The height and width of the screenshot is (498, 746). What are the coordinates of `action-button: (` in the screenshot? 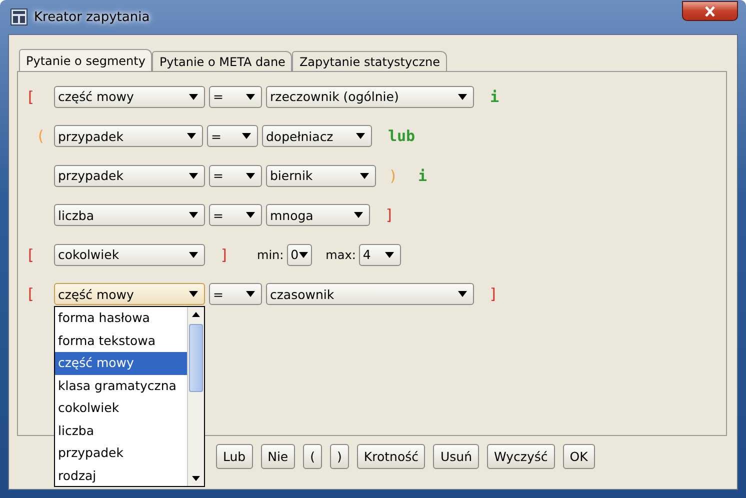 It's located at (312, 456).